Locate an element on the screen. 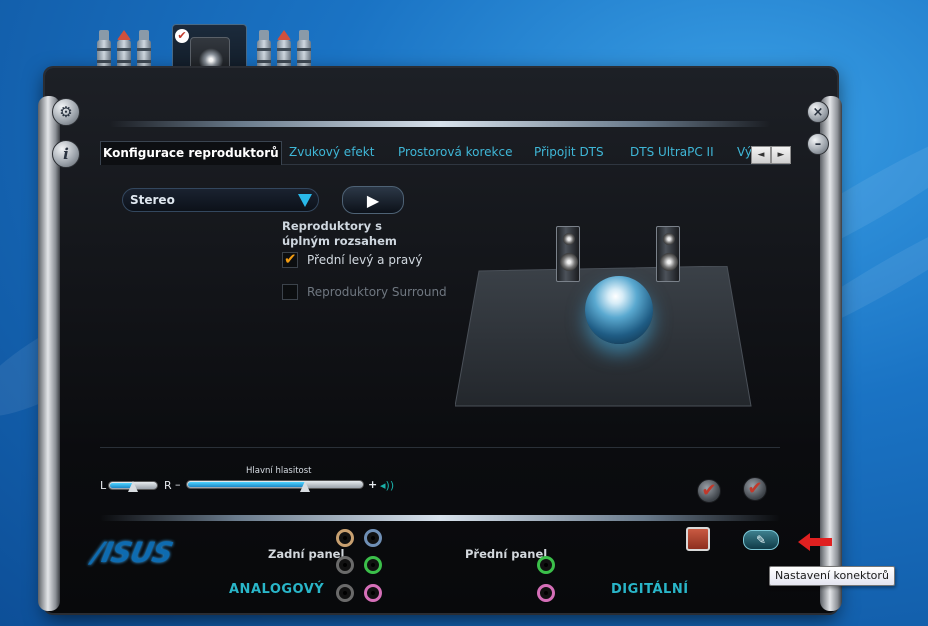  master-volume-title: Hlavní hlasitost is located at coordinates (279, 471).